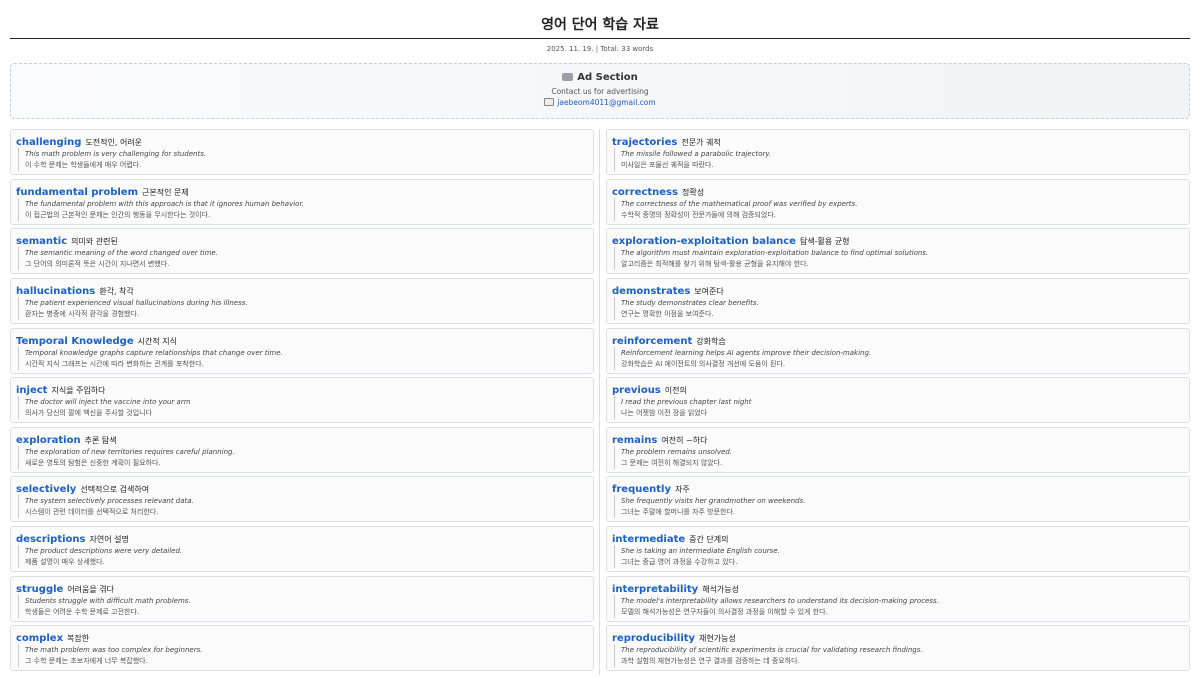 Image resolution: width=1200 pixels, height=681 pixels. Describe the element at coordinates (302, 289) in the screenshot. I see `word-header: hallucinations 환각, 착각` at that location.